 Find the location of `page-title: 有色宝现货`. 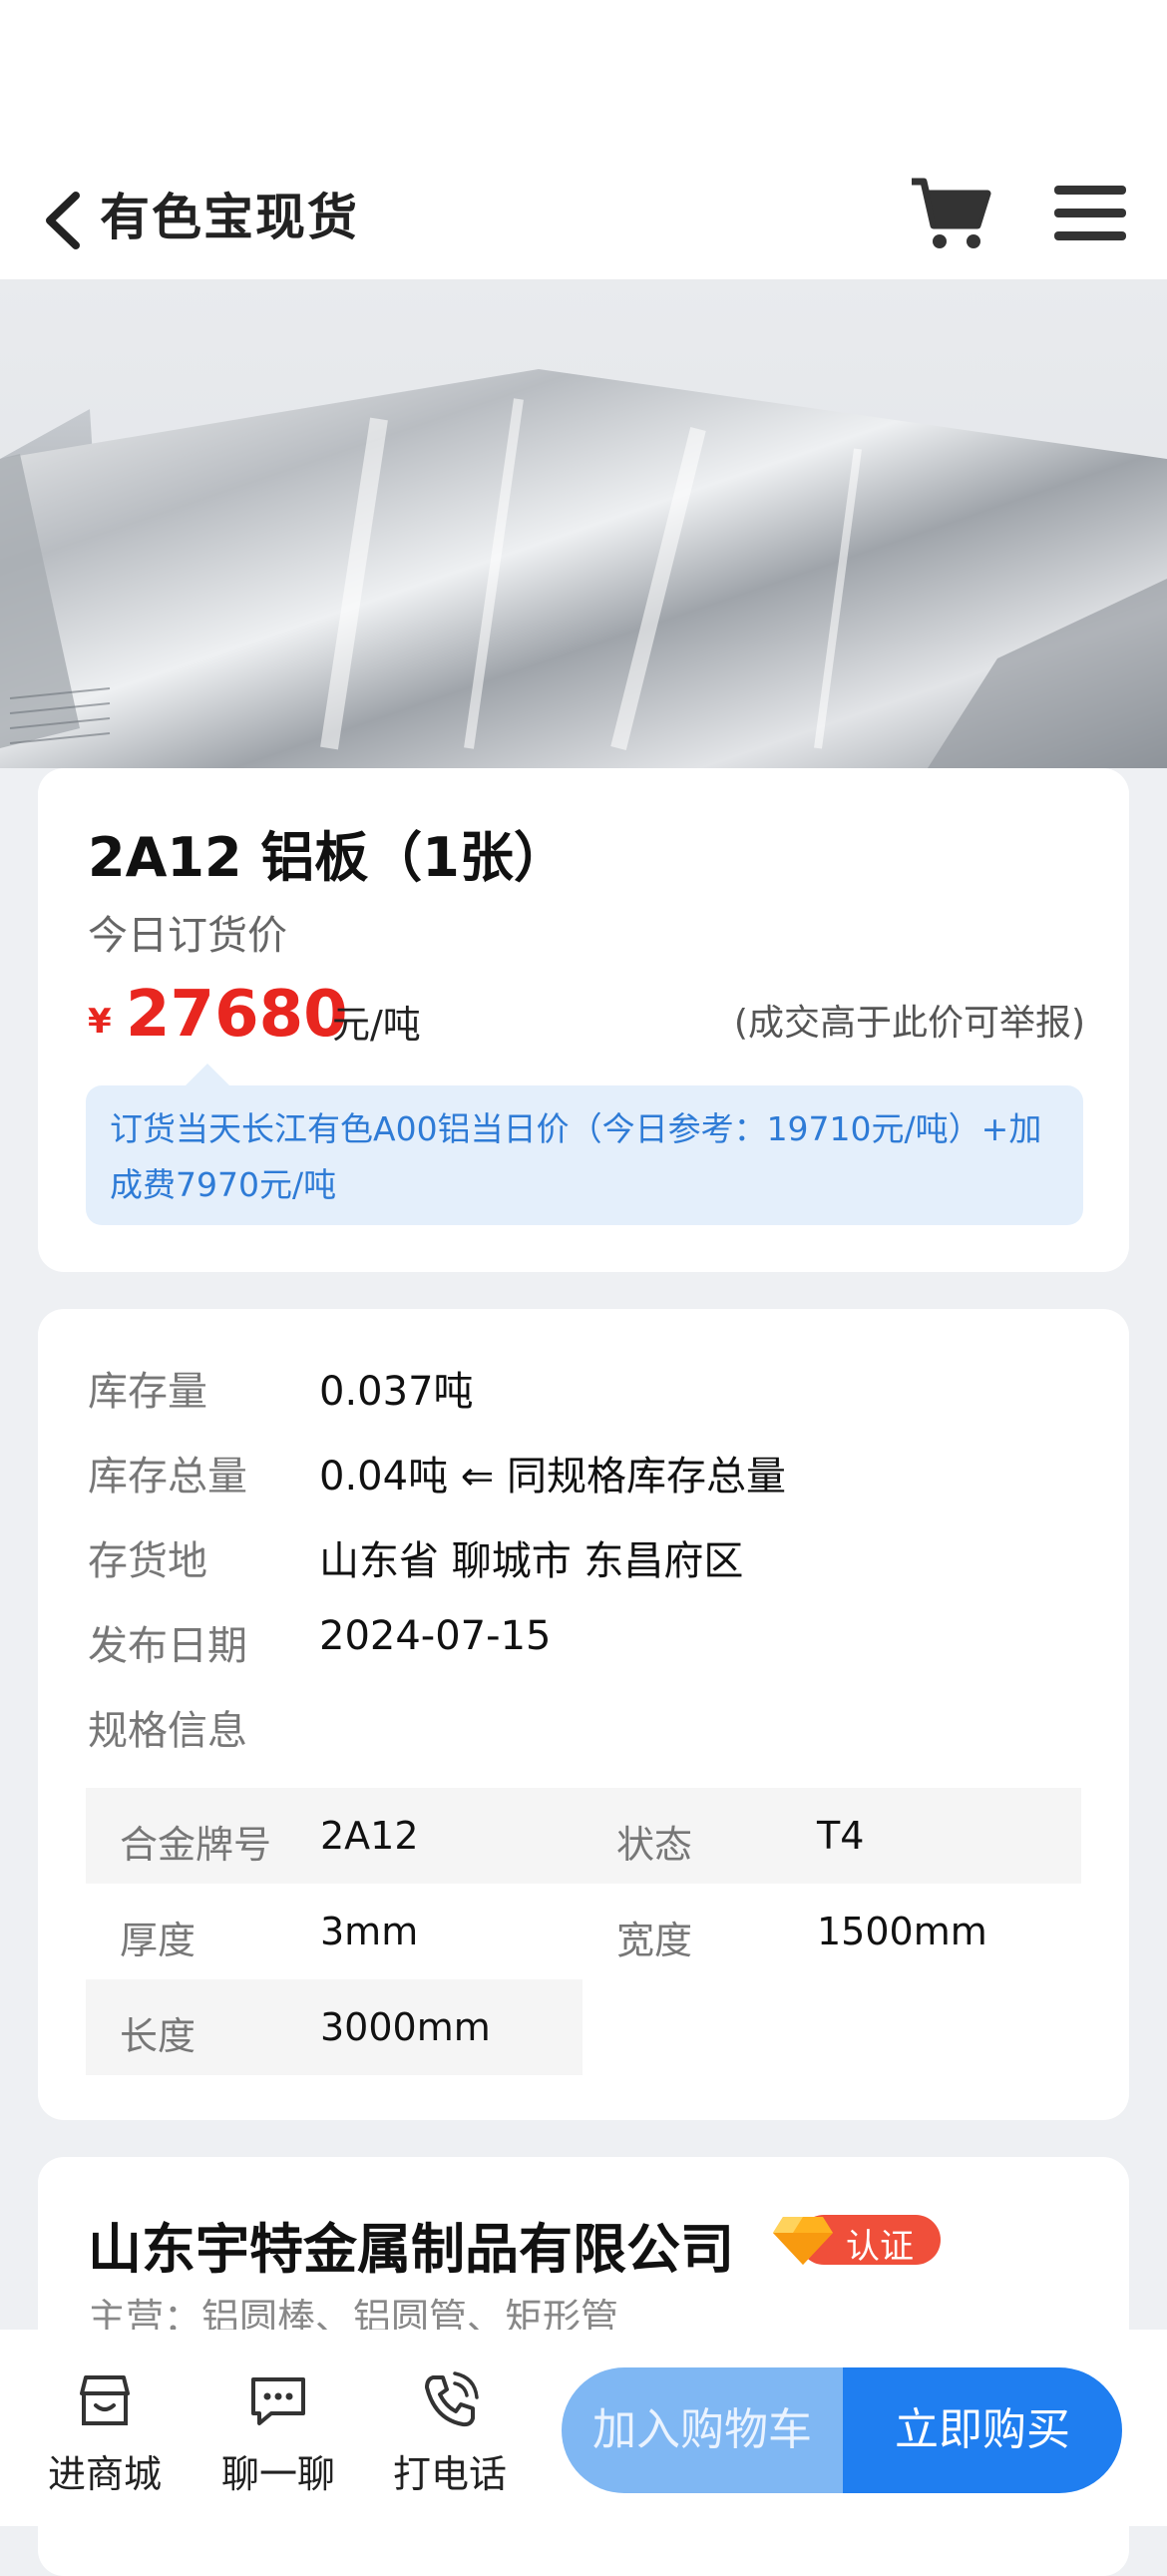

page-title: 有色宝现货 is located at coordinates (229, 217).